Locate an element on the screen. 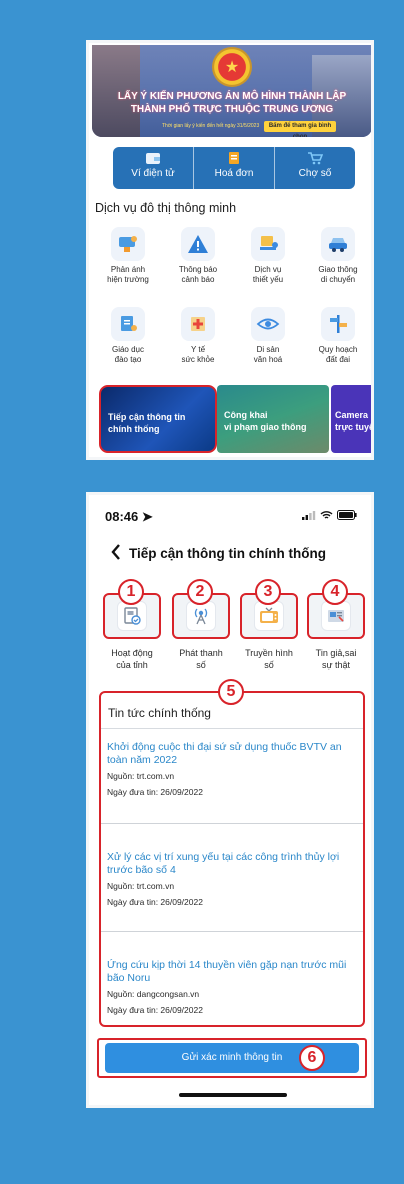  service-label: Phản ánh is located at coordinates (128, 269).